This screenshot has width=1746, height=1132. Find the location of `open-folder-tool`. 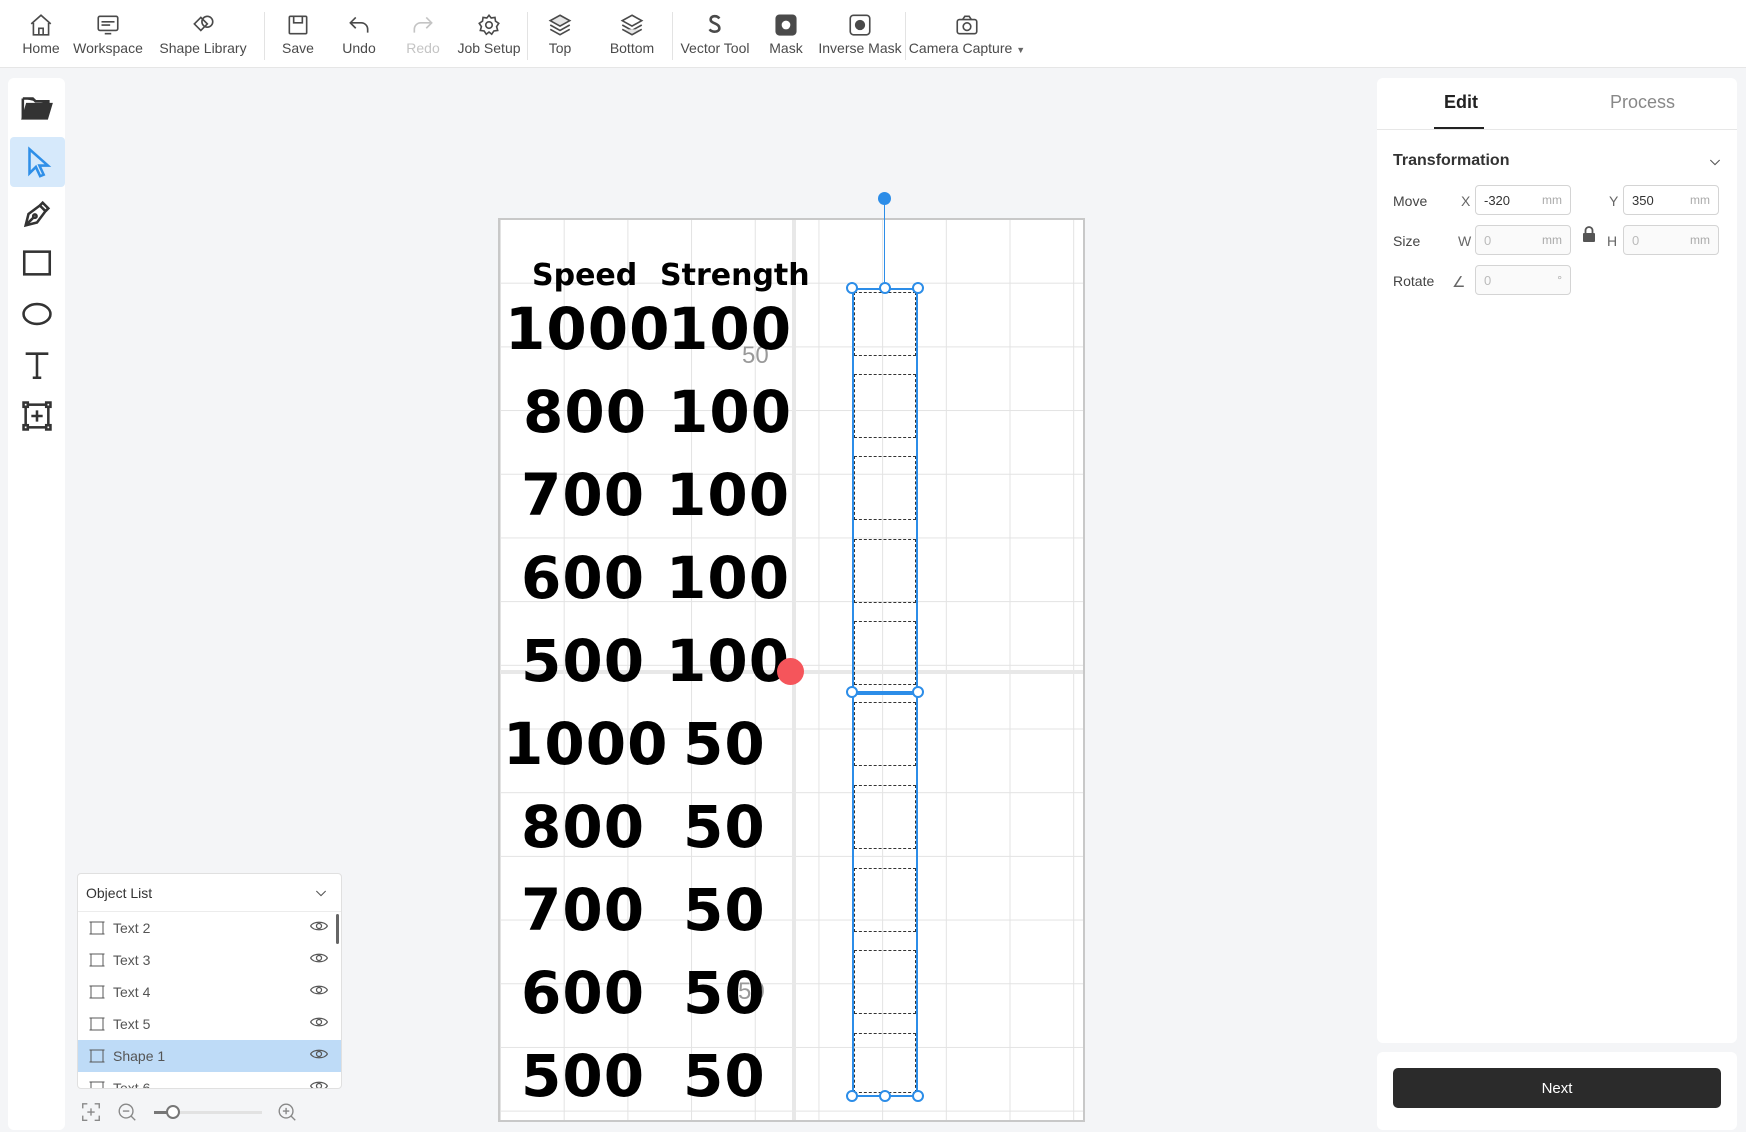

open-folder-tool is located at coordinates (36, 107).